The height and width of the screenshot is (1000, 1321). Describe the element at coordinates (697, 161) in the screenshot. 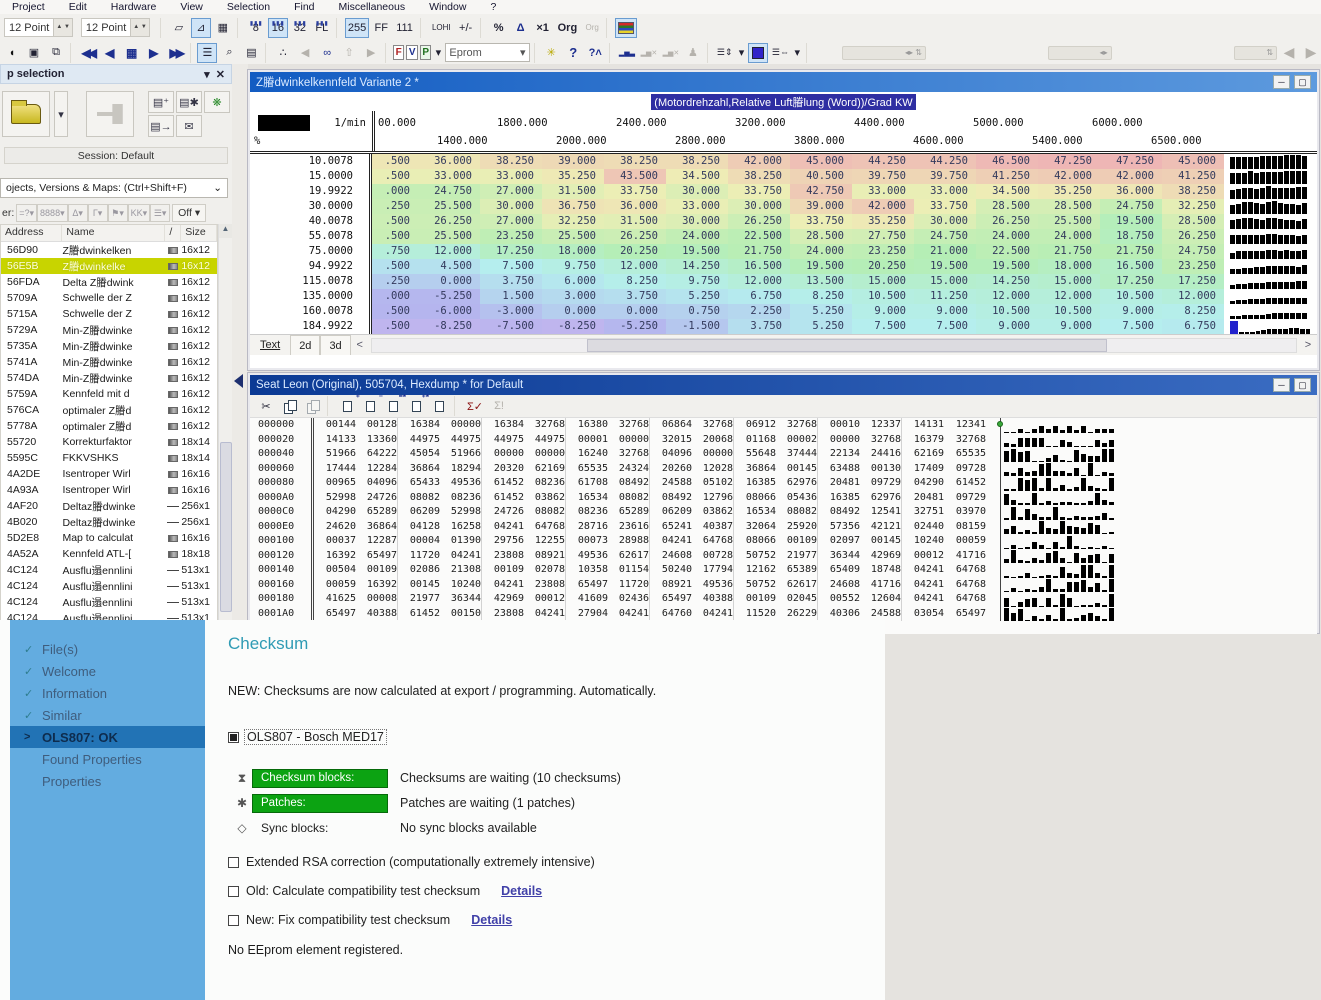

I see `map-cell: 38.250` at that location.